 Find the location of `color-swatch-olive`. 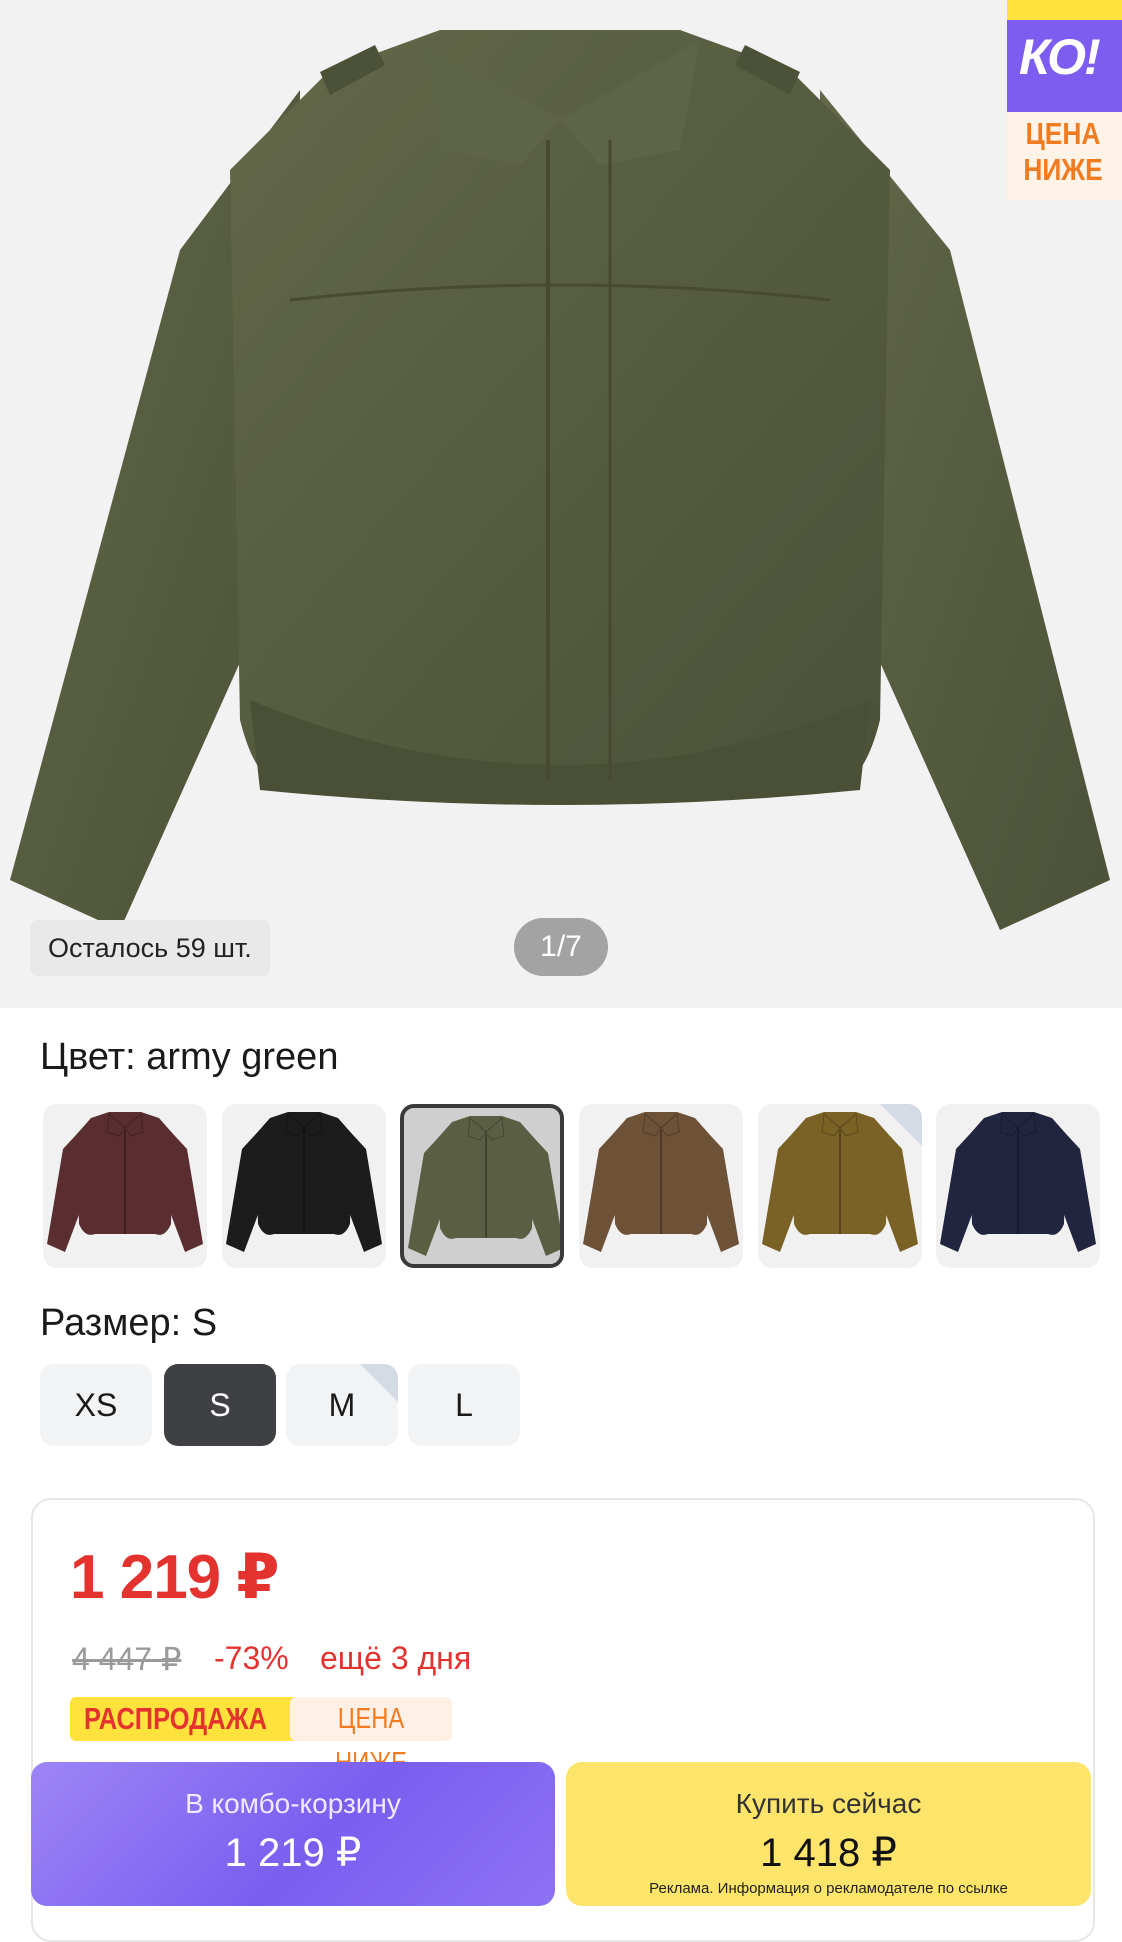

color-swatch-olive is located at coordinates (840, 1186).